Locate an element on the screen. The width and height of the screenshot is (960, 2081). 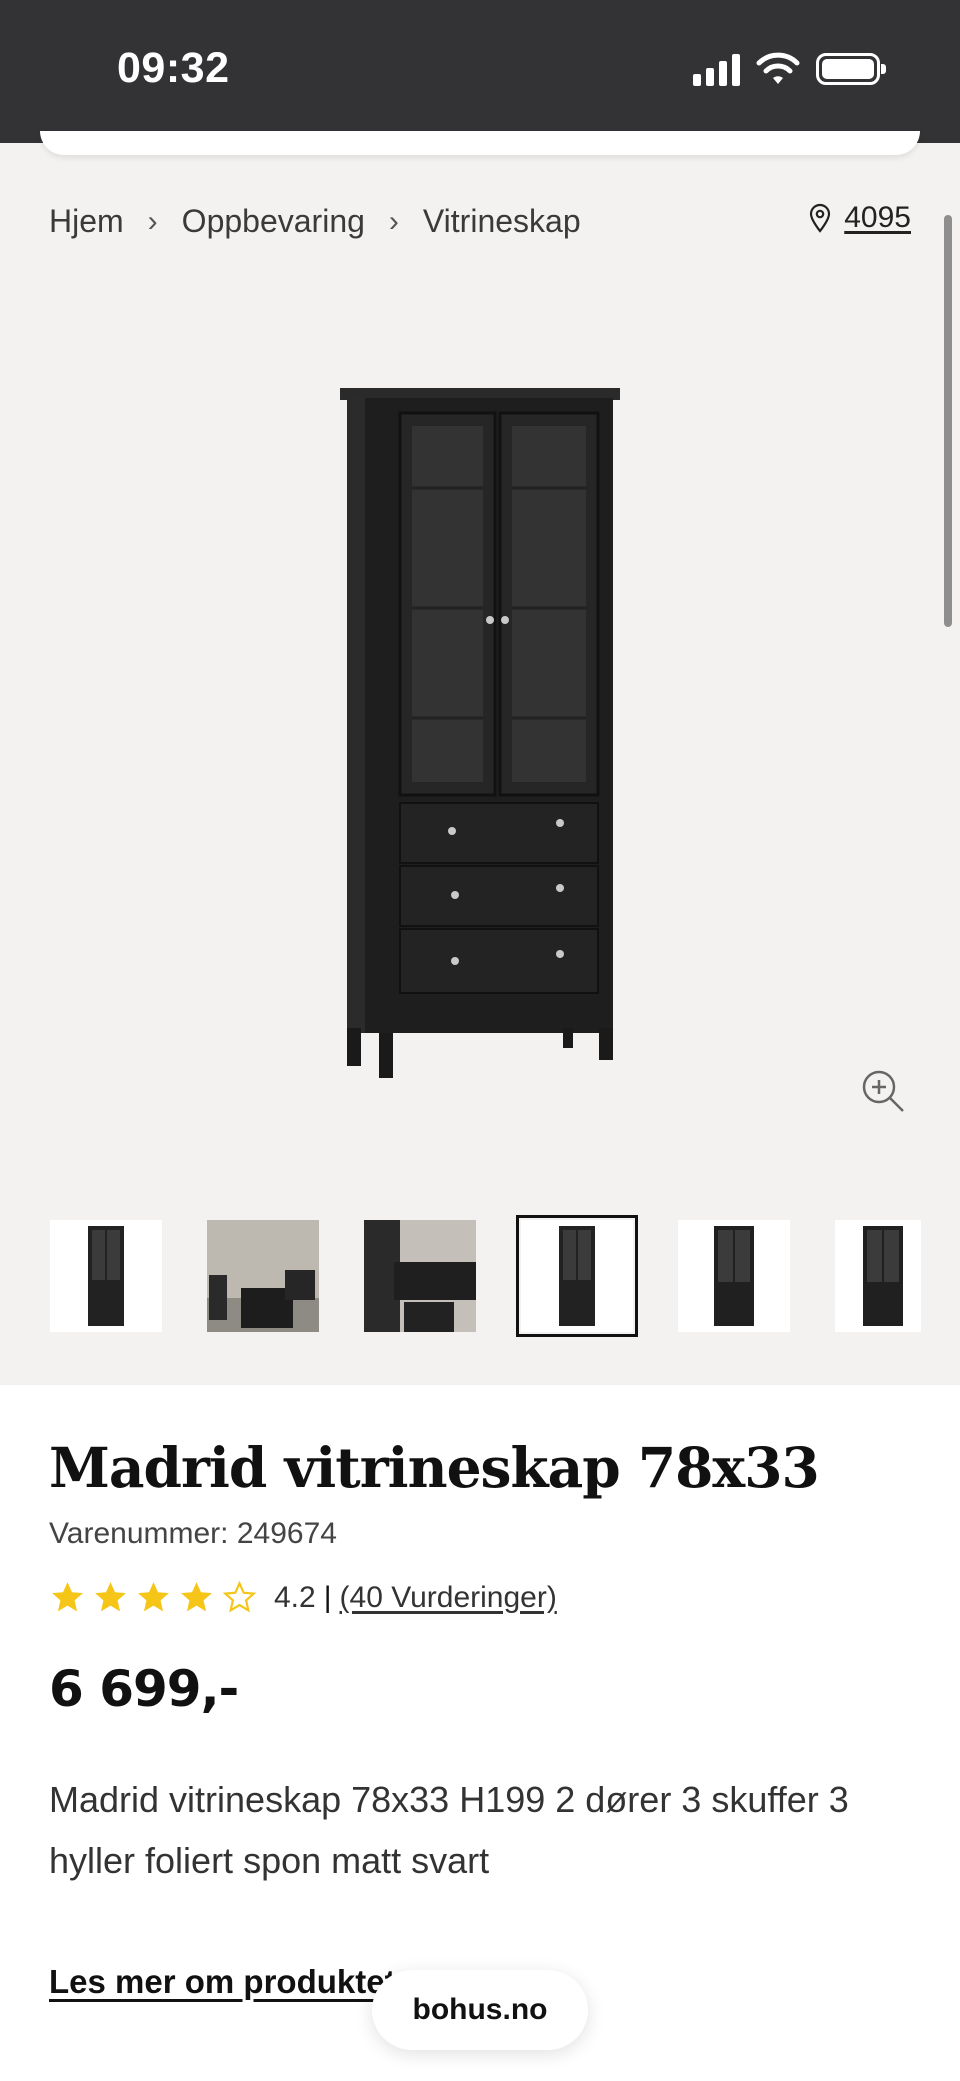
product-price: 6 699,- is located at coordinates (144, 1689).